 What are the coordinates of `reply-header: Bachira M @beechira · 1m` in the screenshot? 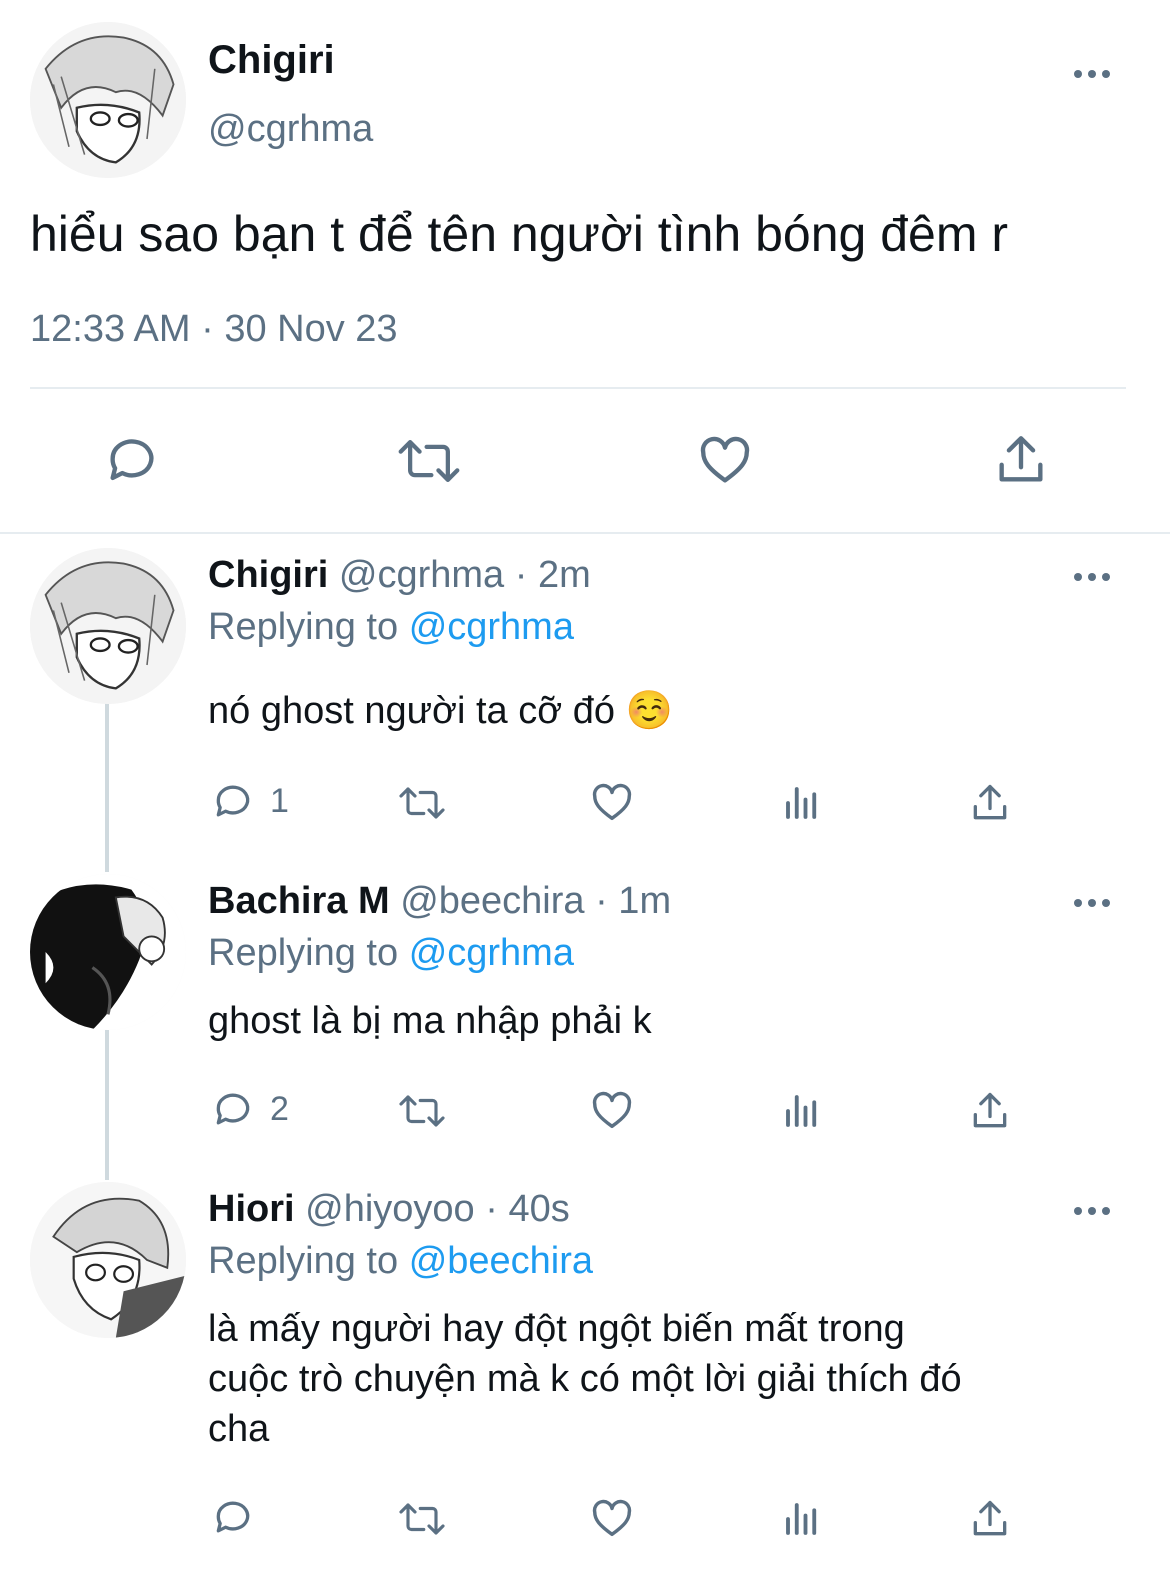 It's located at (439, 901).